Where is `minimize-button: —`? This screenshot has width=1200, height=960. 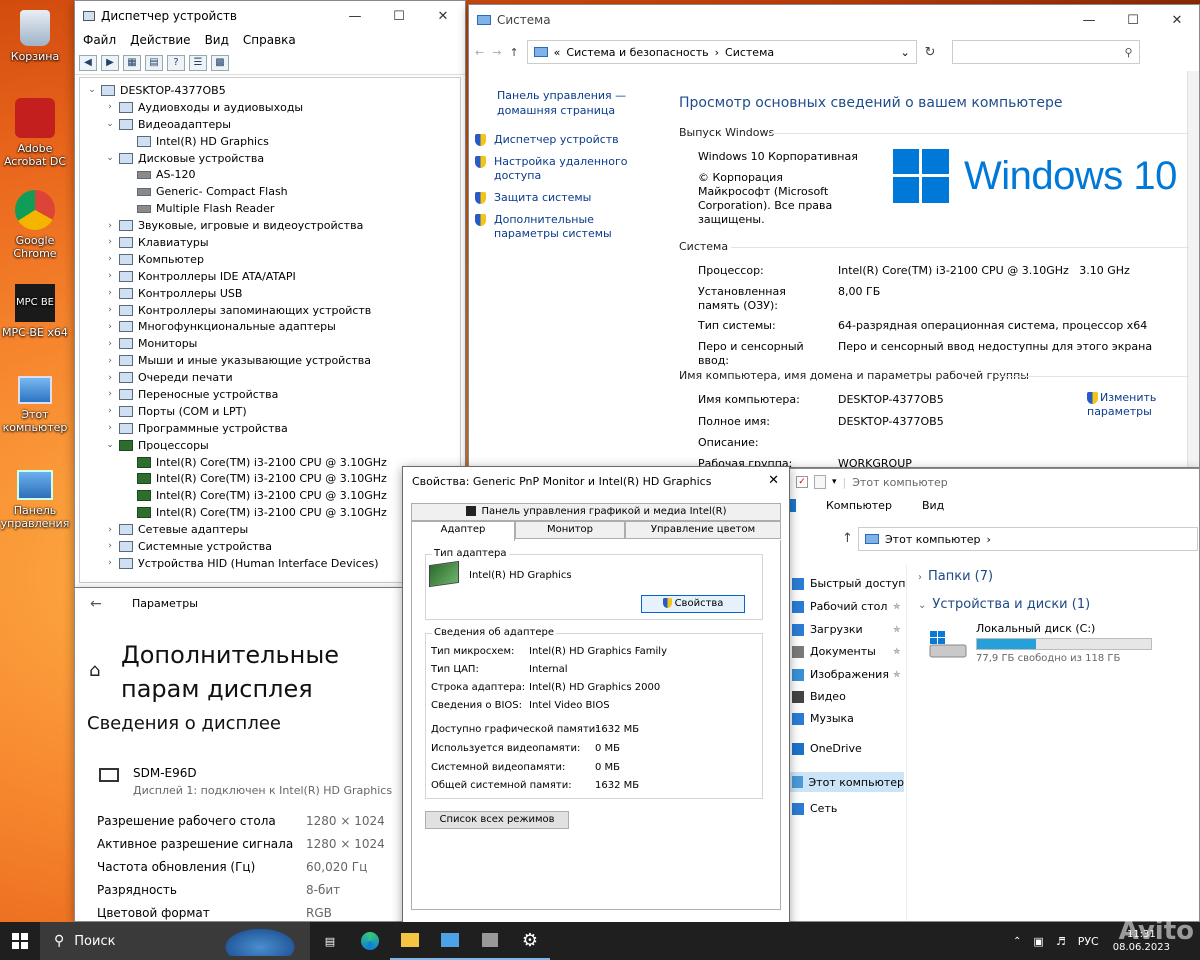
minimize-button: — is located at coordinates (355, 16).